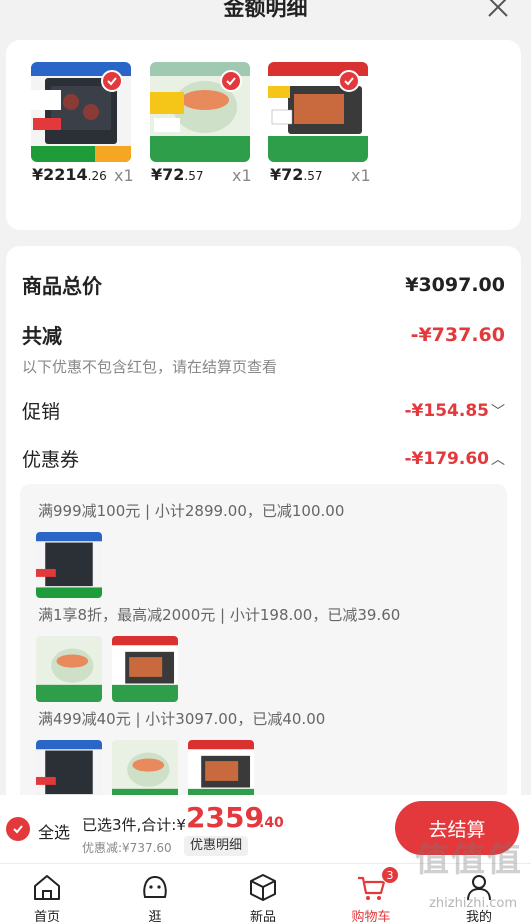 The height and width of the screenshot is (922, 531). I want to click on tab-label: 逛, so click(155, 916).